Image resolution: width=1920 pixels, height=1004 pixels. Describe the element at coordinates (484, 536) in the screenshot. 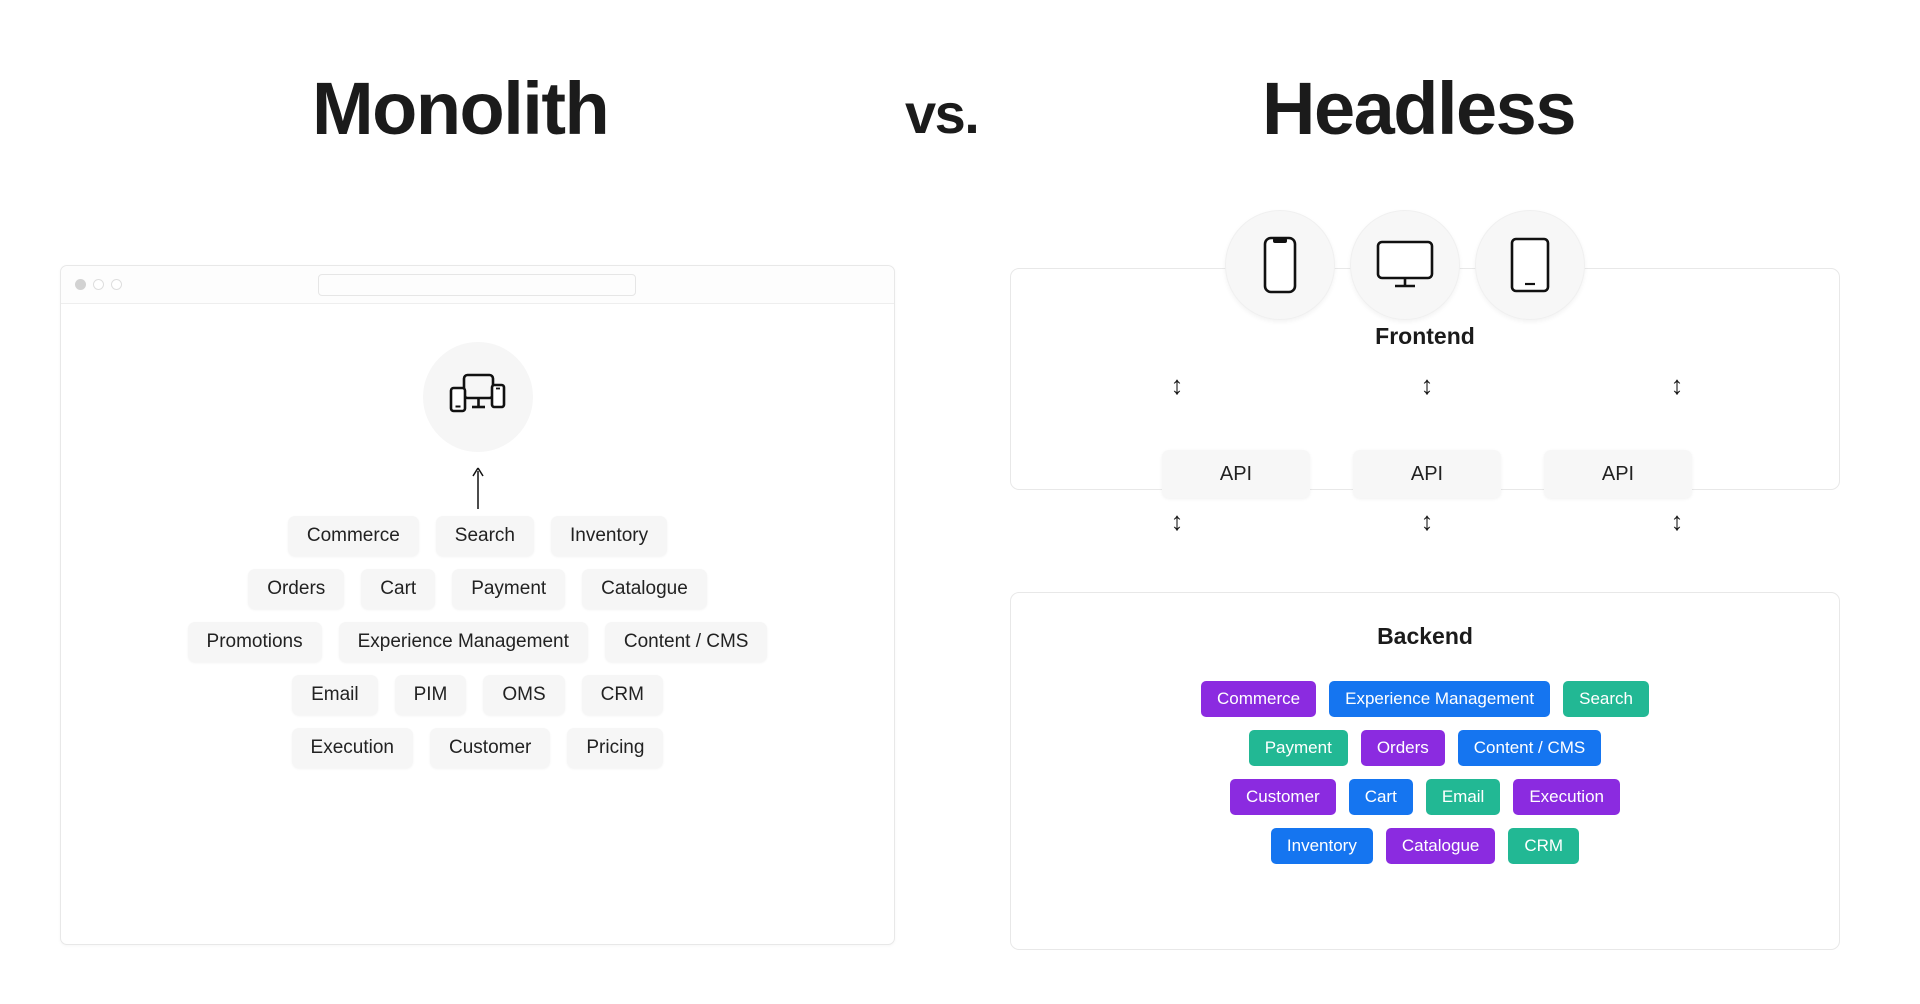

I see `monolith-capability-tag: Search` at that location.